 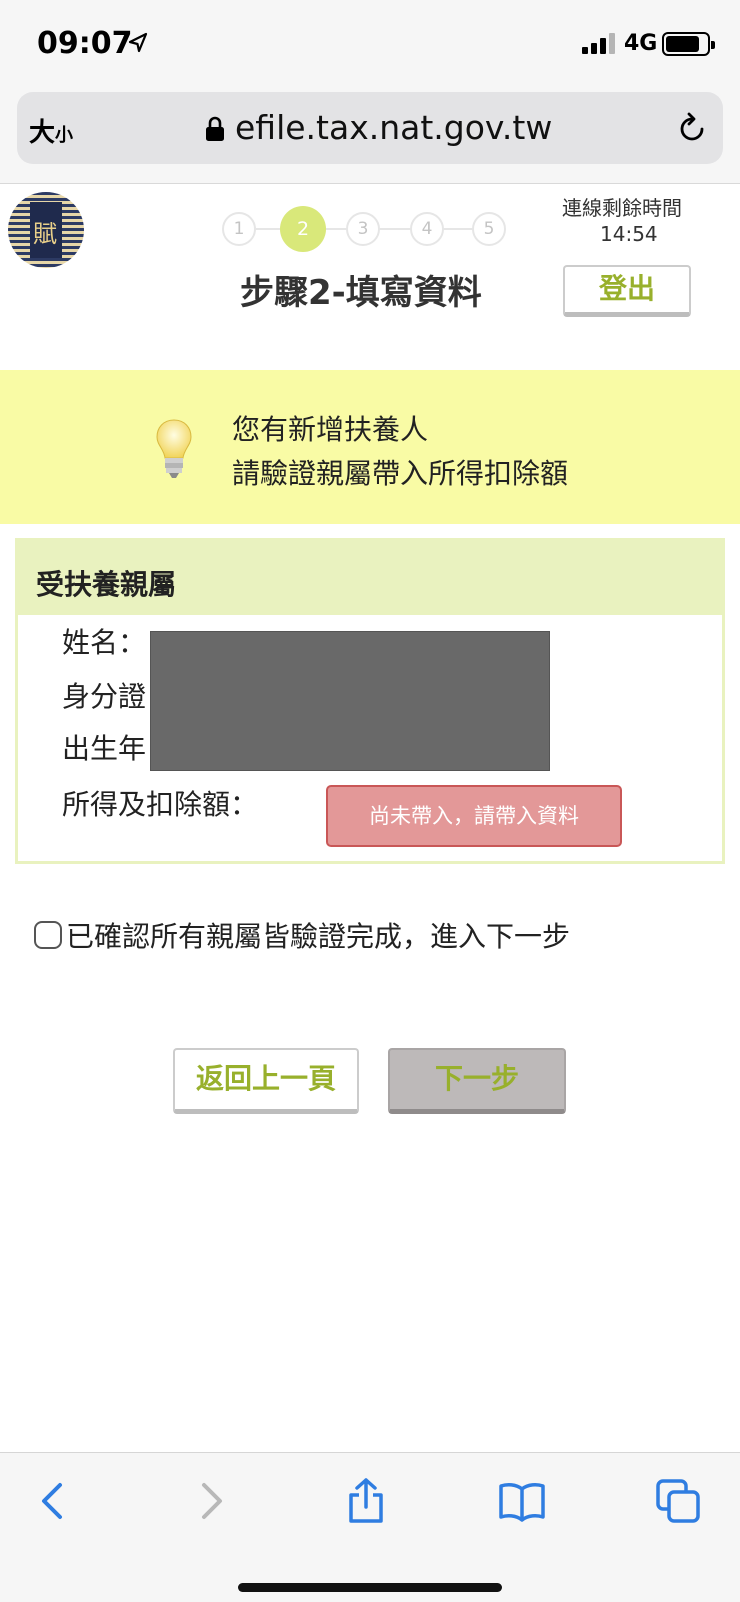 What do you see at coordinates (477, 1081) in the screenshot?
I see `next-button: 下一步` at bounding box center [477, 1081].